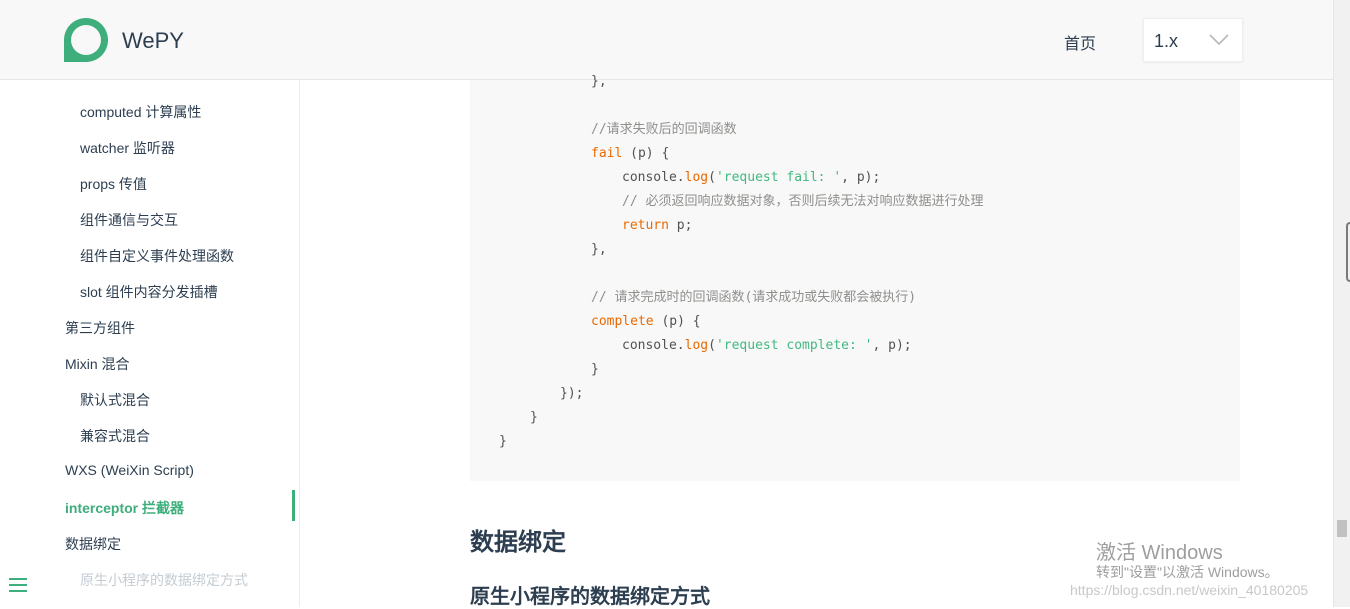 This screenshot has width=1350, height=609. Describe the element at coordinates (518, 542) in the screenshot. I see `section-heading: 数据绑定` at that location.